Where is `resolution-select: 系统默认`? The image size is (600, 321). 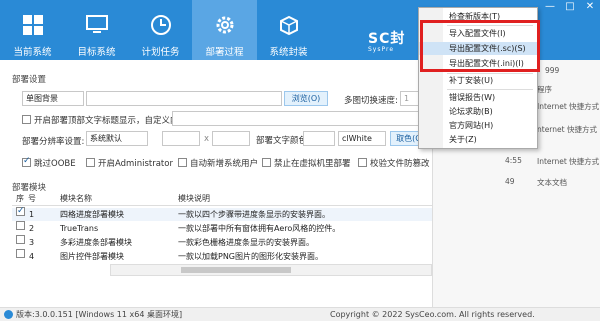 resolution-select: 系统默认 is located at coordinates (117, 138).